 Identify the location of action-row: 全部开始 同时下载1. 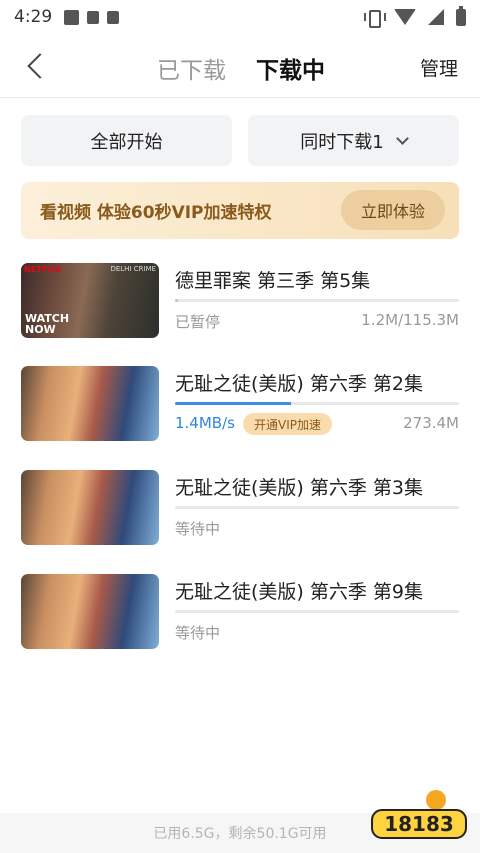
(240, 140).